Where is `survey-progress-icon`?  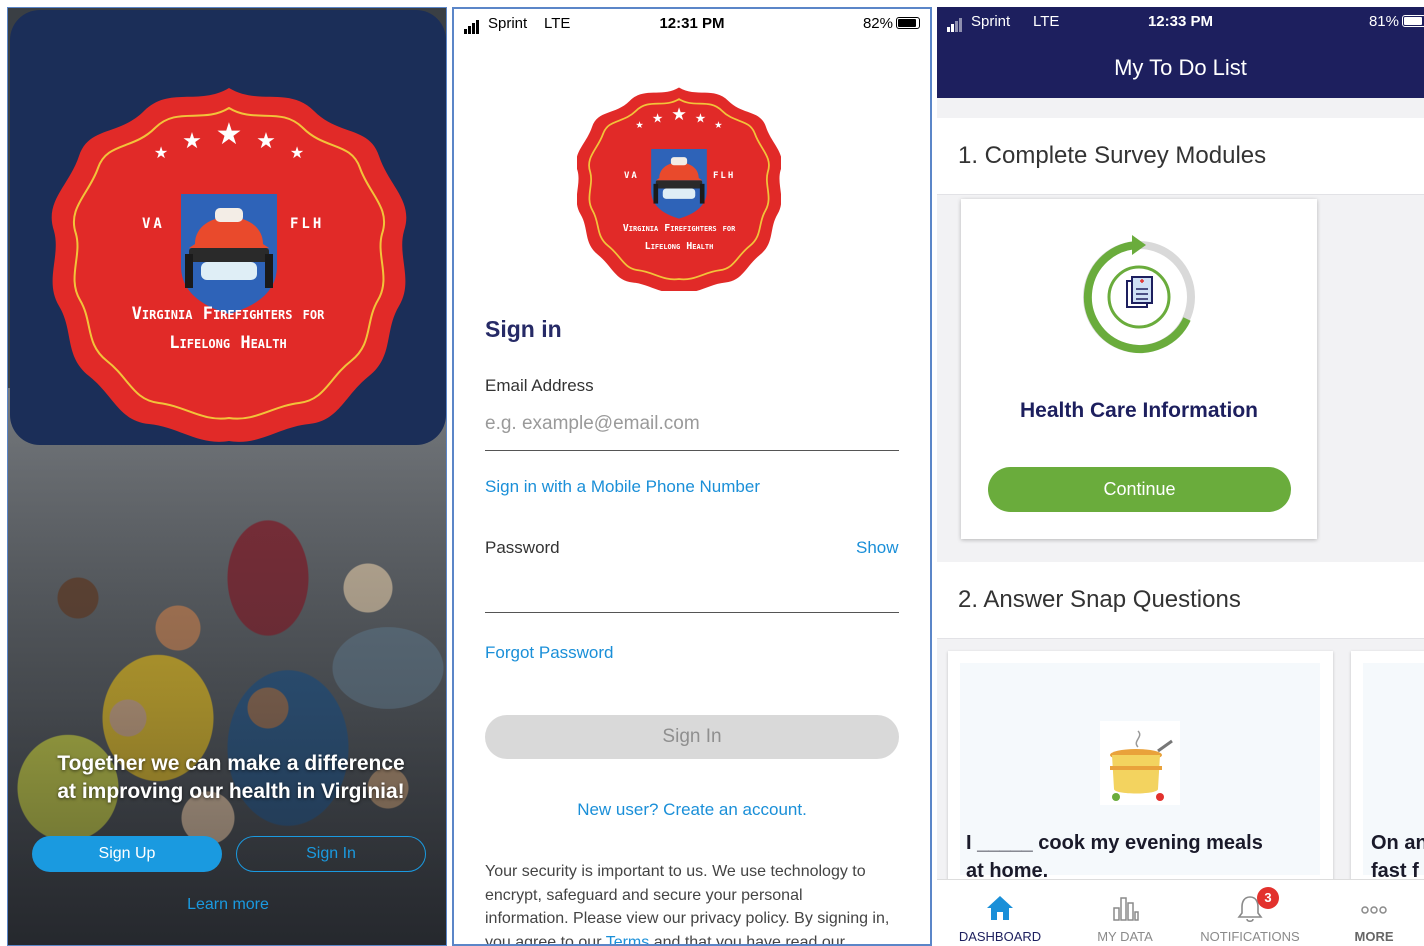 survey-progress-icon is located at coordinates (1139, 294).